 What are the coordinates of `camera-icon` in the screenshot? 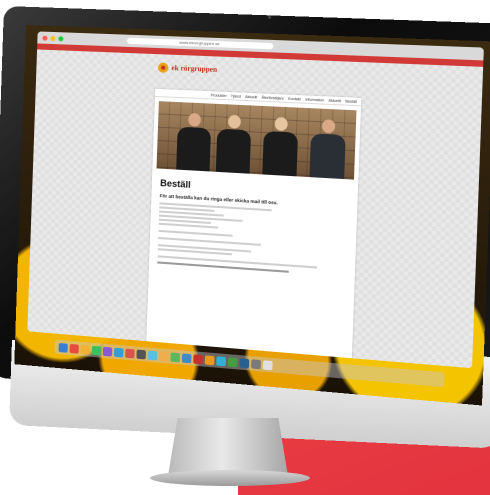 It's located at (269, 17).